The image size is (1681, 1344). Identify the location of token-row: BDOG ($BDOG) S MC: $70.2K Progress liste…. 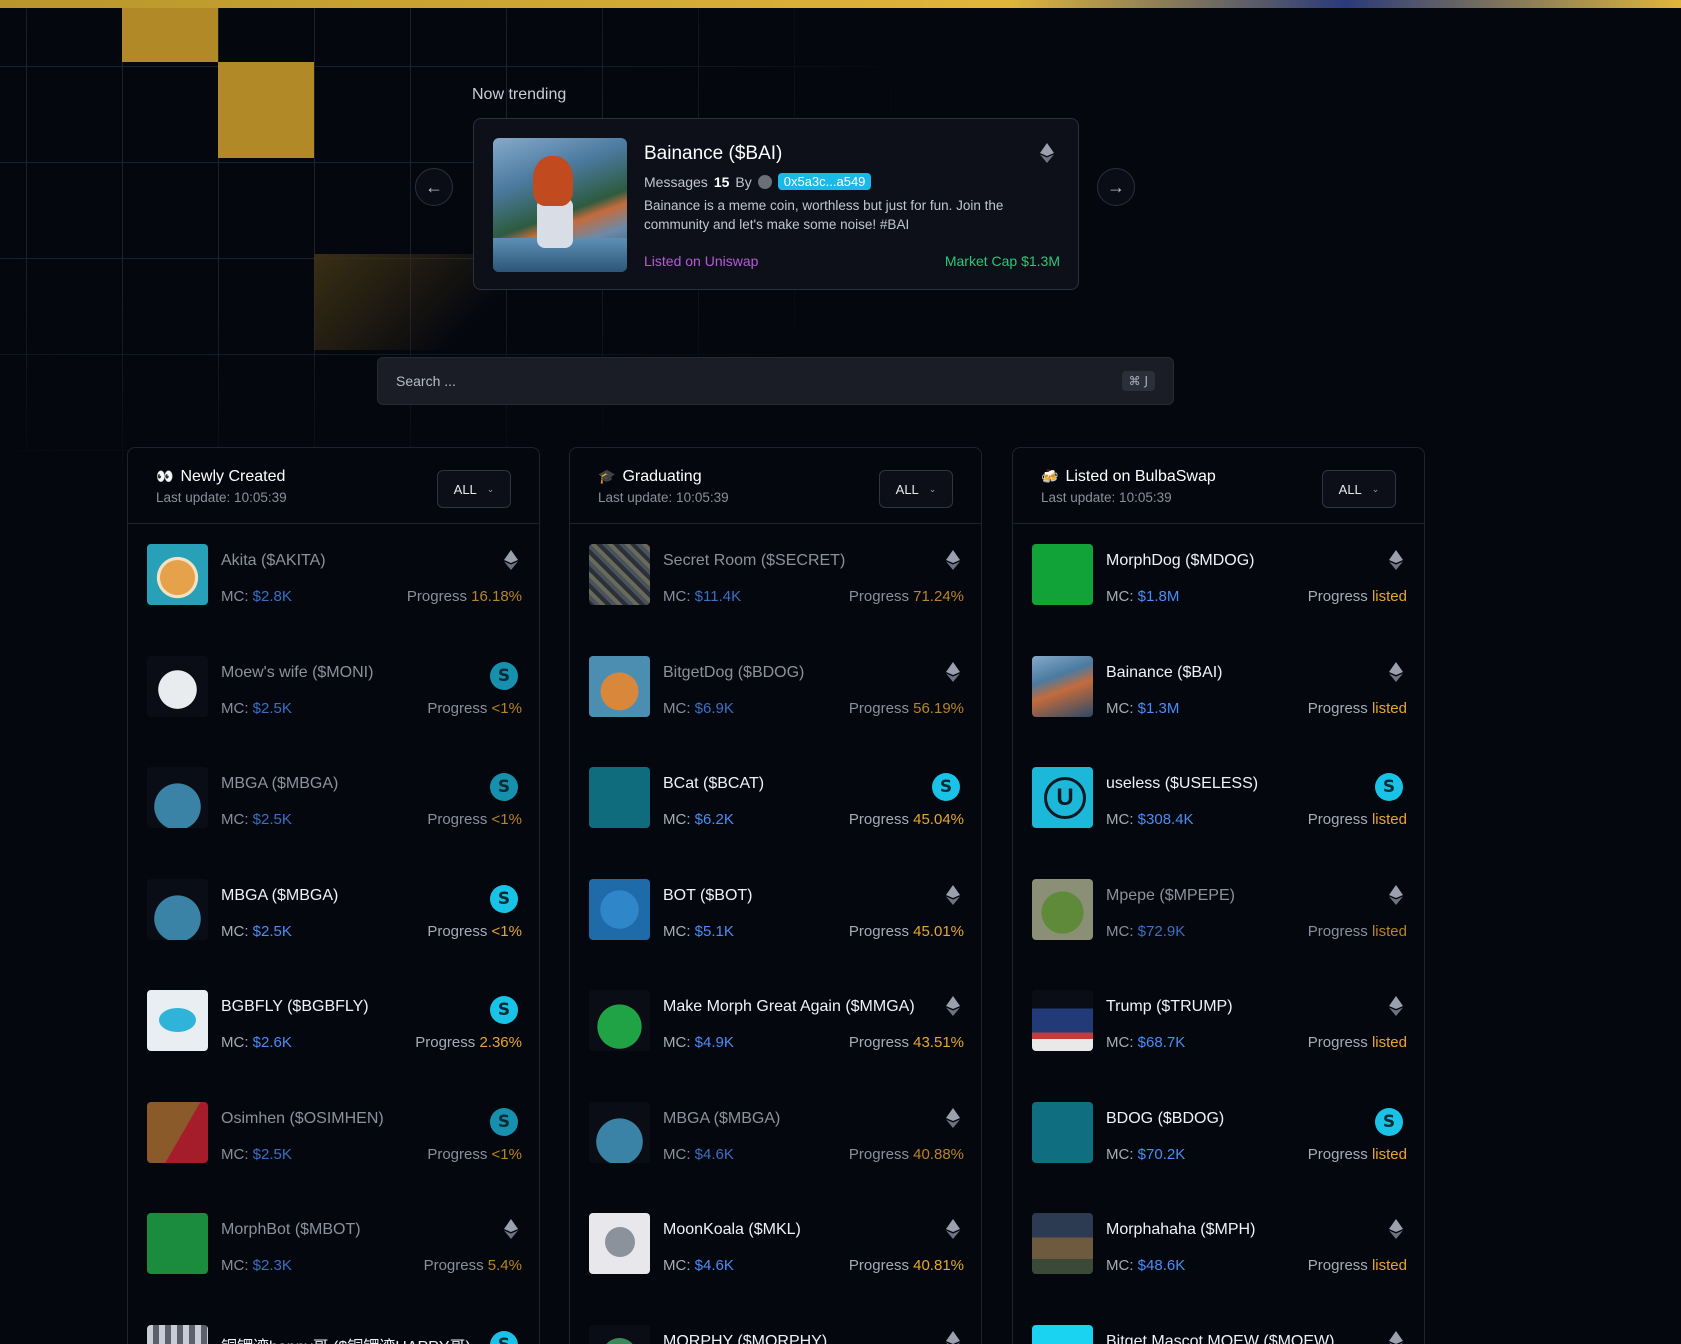
(1219, 1139).